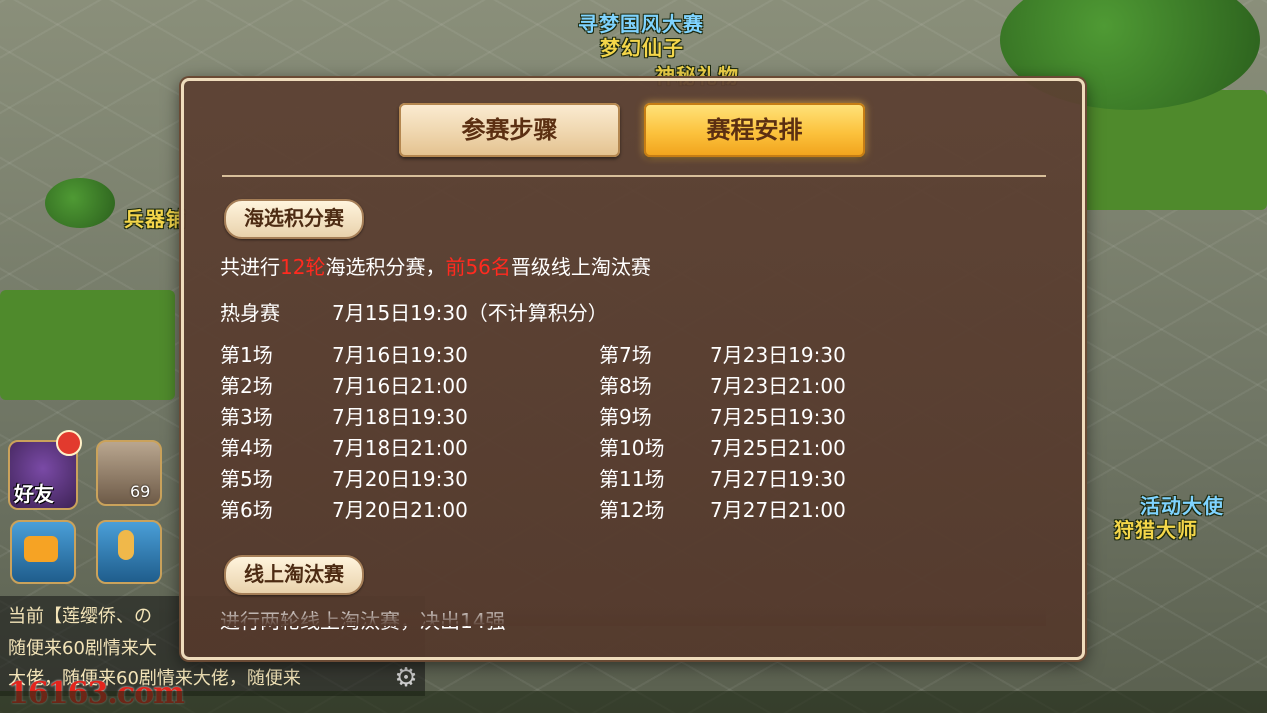 This screenshot has height=713, width=1267. I want to click on round-time: 7月16日21:00, so click(400, 386).